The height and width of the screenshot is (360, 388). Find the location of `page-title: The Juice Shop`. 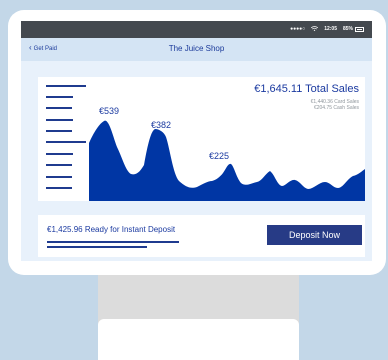

page-title: The Juice Shop is located at coordinates (196, 48).